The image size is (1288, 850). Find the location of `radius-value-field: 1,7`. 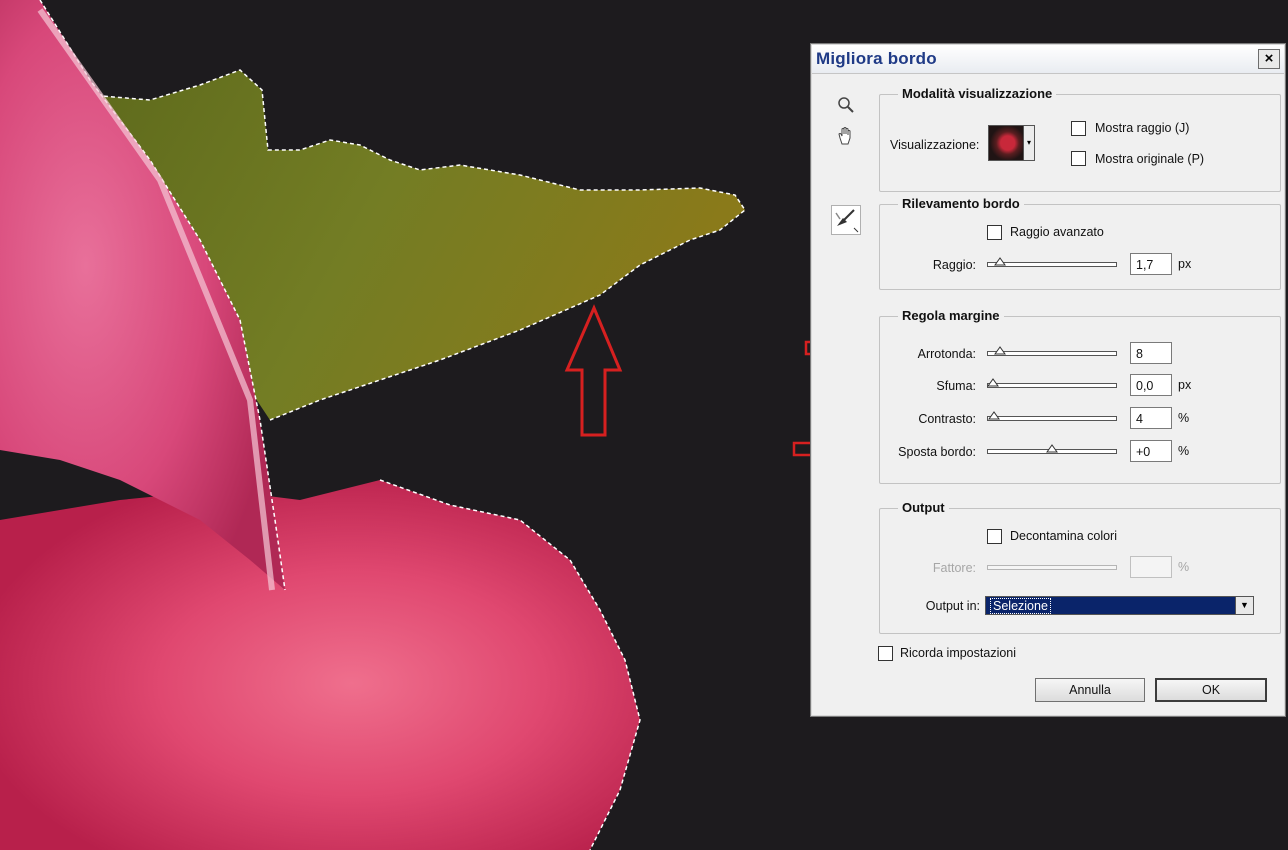

radius-value-field: 1,7 is located at coordinates (1151, 264).